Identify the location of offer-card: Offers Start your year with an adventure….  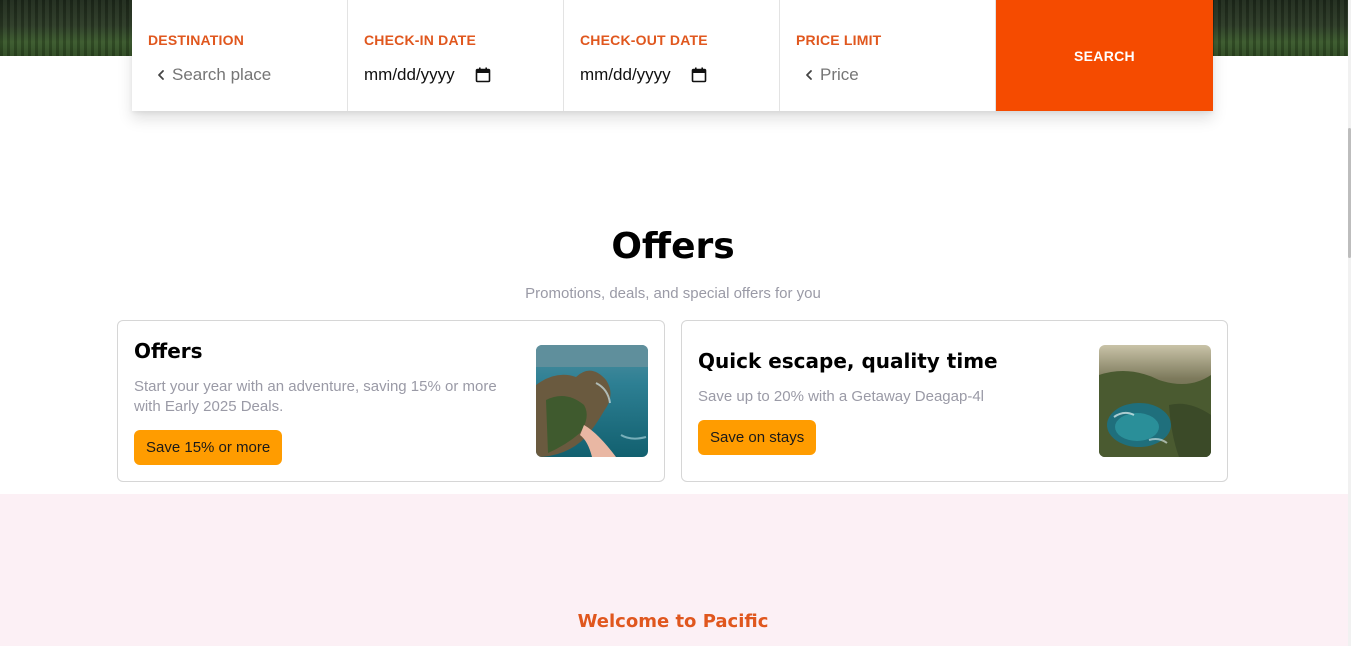
(391, 401).